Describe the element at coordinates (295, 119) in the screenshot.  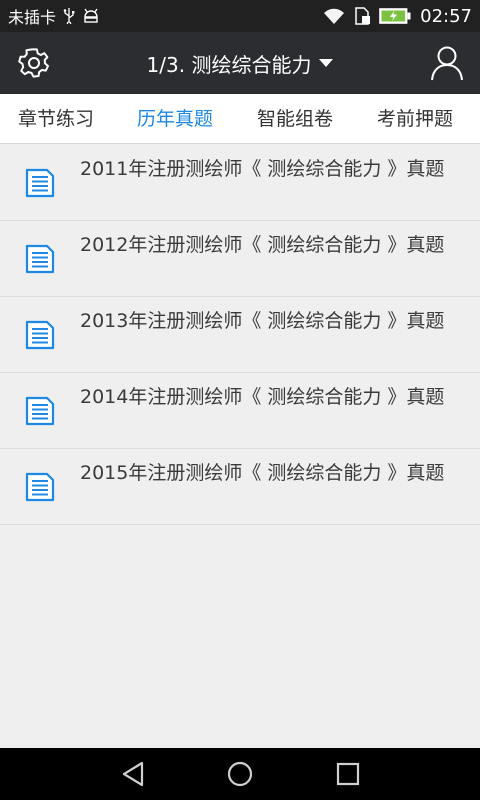
I see `tab-smart-paper: 智能组卷` at that location.